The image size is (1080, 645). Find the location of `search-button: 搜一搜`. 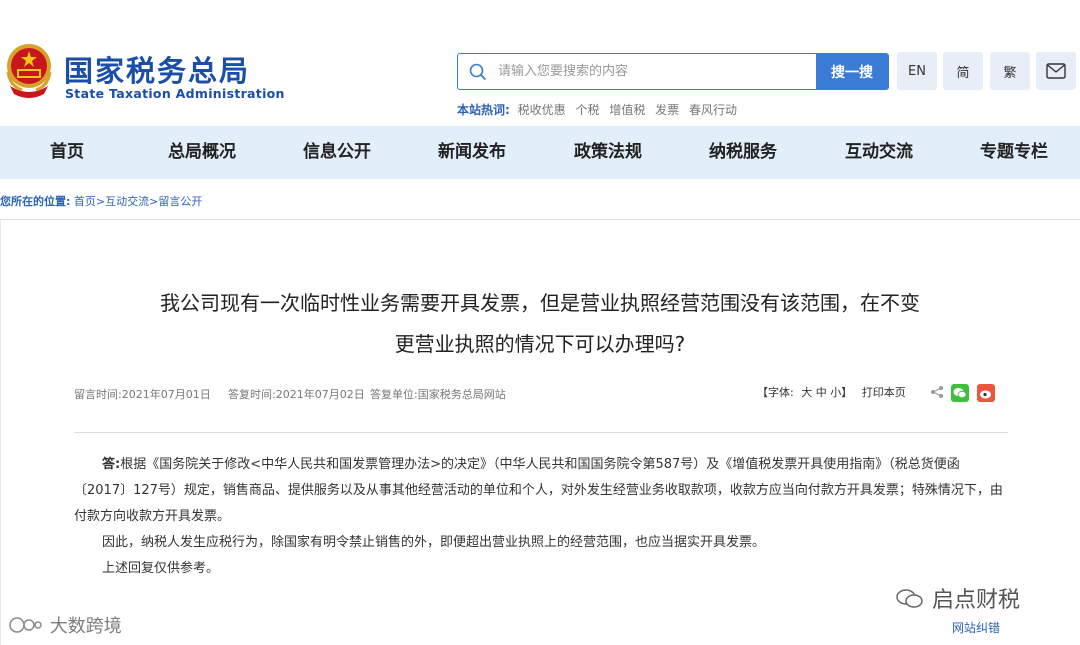

search-button: 搜一搜 is located at coordinates (852, 71).